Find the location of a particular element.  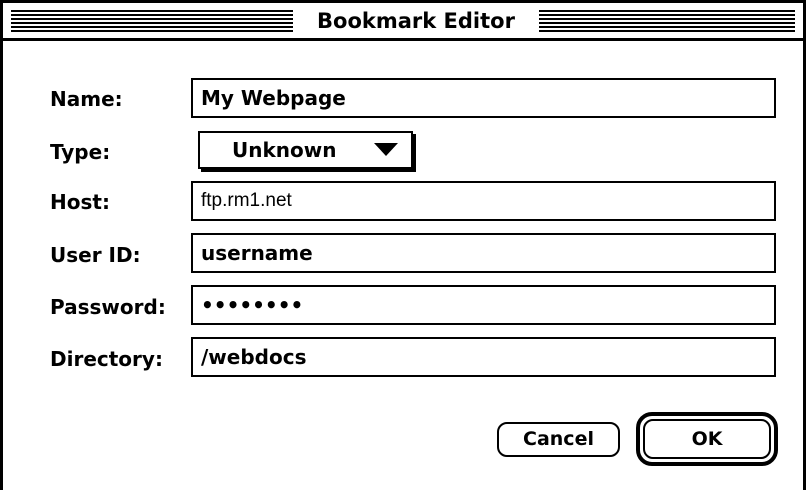

cancel-button: Cancel is located at coordinates (558, 439).